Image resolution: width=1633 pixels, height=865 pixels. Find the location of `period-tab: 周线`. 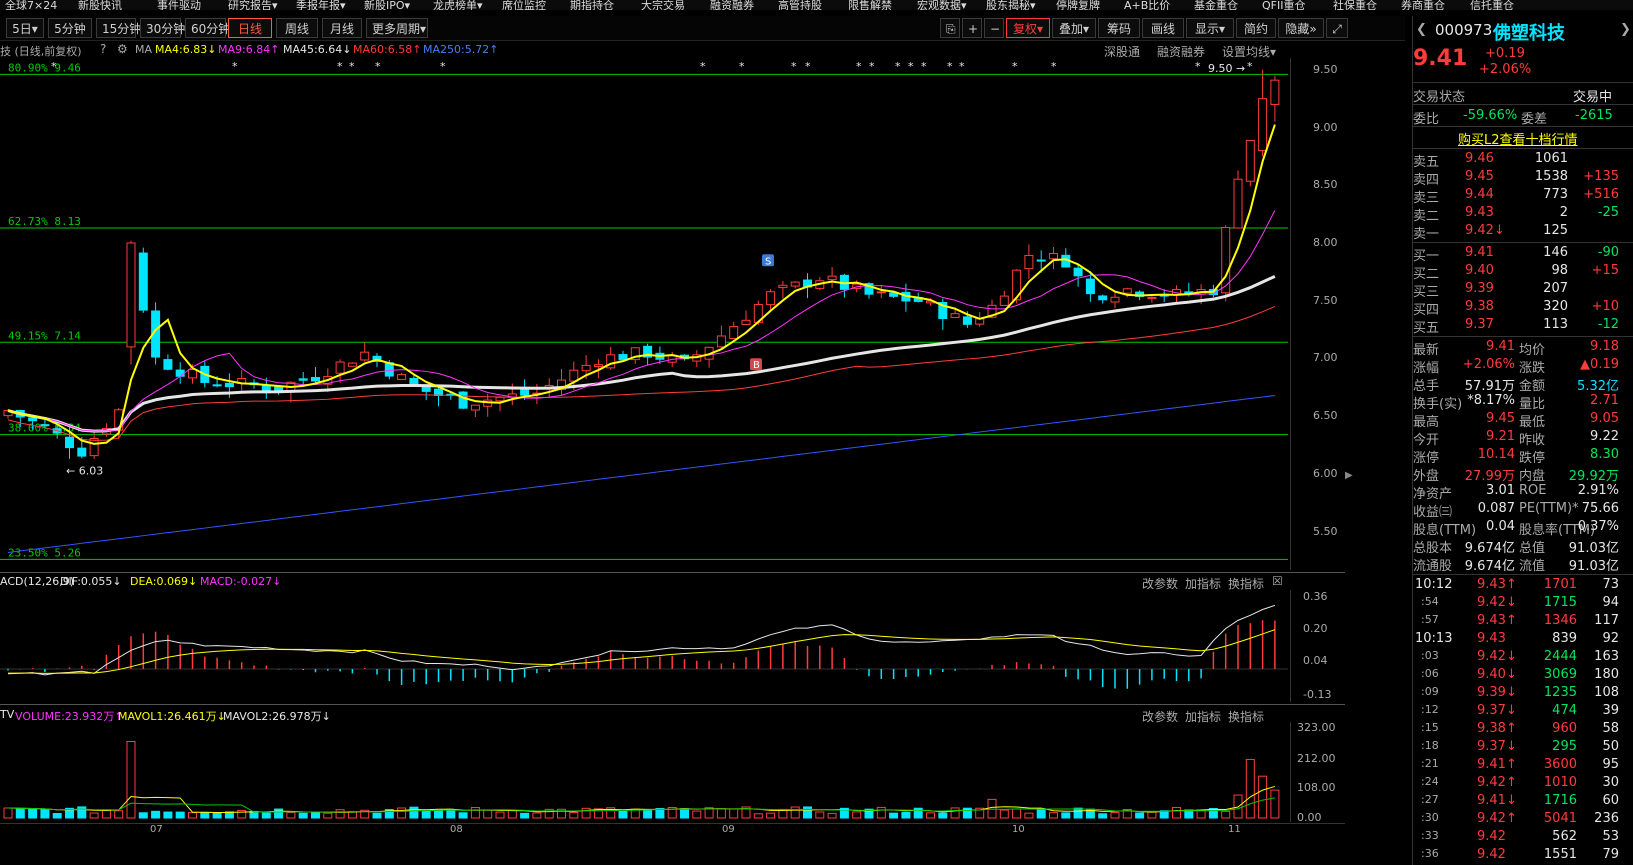

period-tab: 周线 is located at coordinates (297, 28).